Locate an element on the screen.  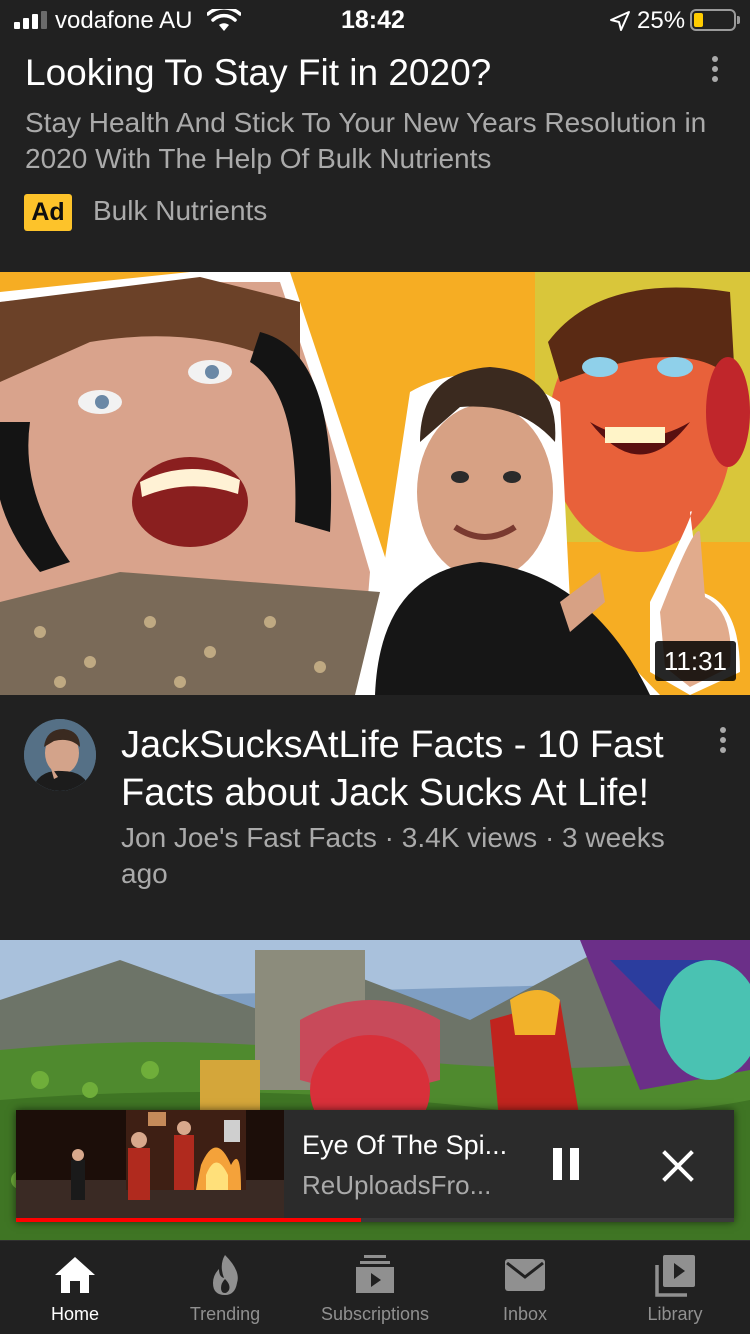
subscriptions-icon is located at coordinates (375, 1274).